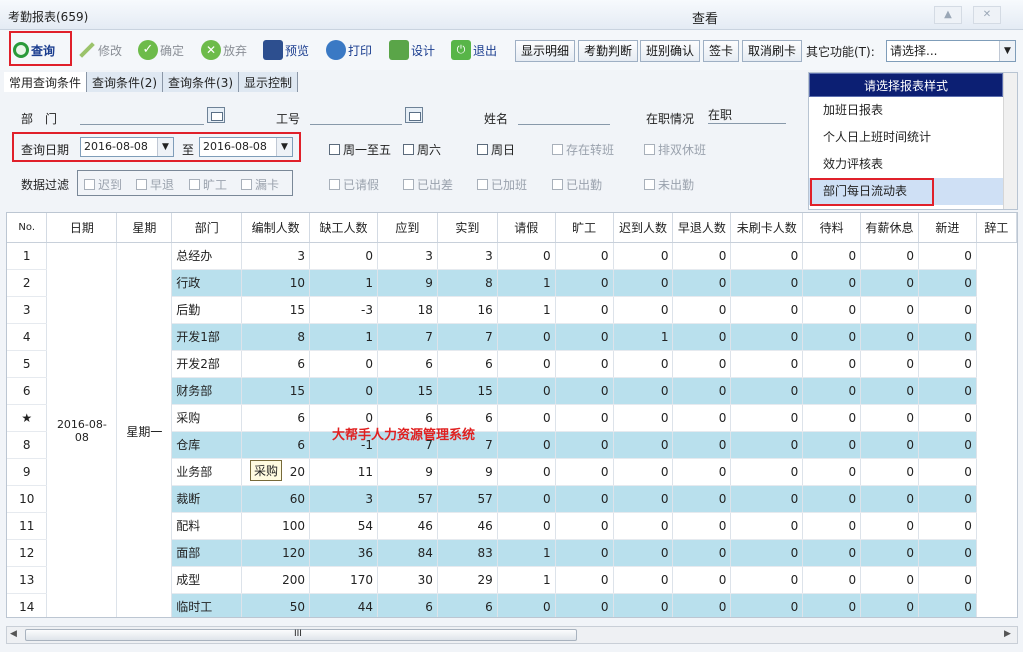 The width and height of the screenshot is (1023, 652). What do you see at coordinates (276, 526) in the screenshot?
I see `table-cell: 100` at bounding box center [276, 526].